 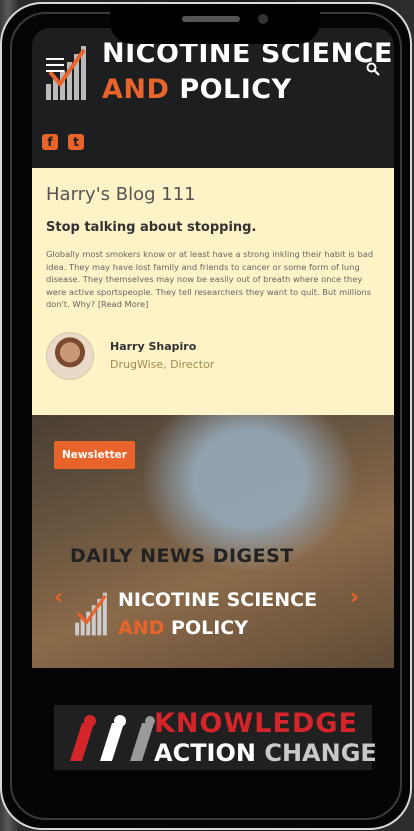 I want to click on author-avatar, so click(x=70, y=356).